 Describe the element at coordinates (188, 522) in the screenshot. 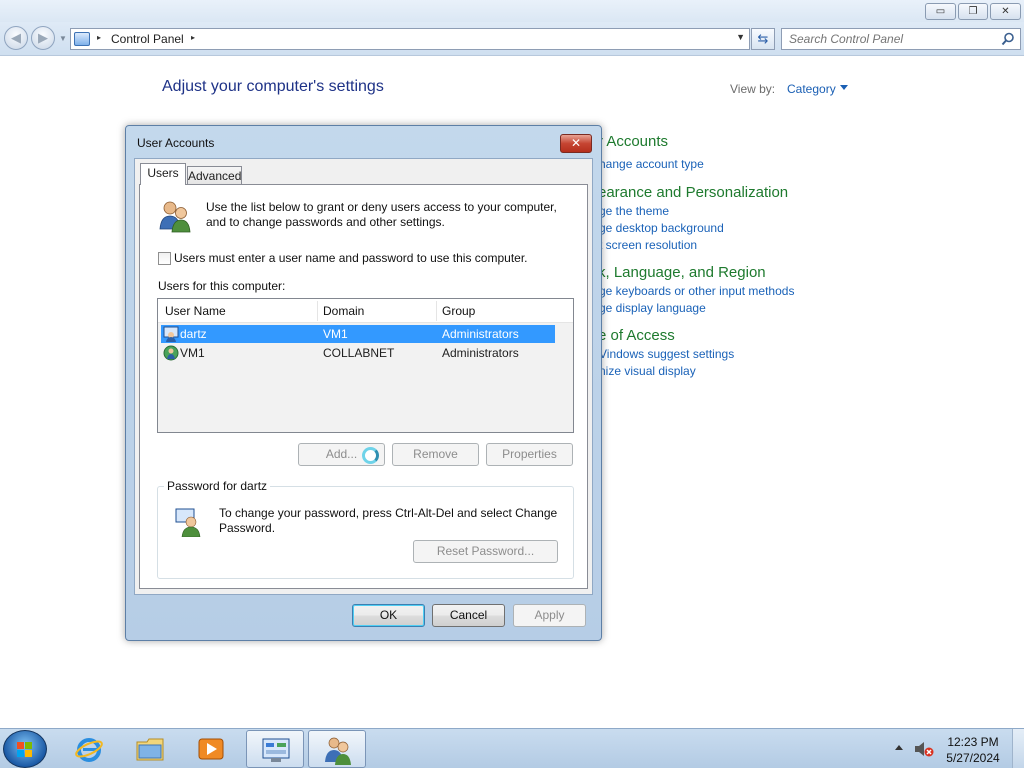

I see `user-password-icon` at that location.